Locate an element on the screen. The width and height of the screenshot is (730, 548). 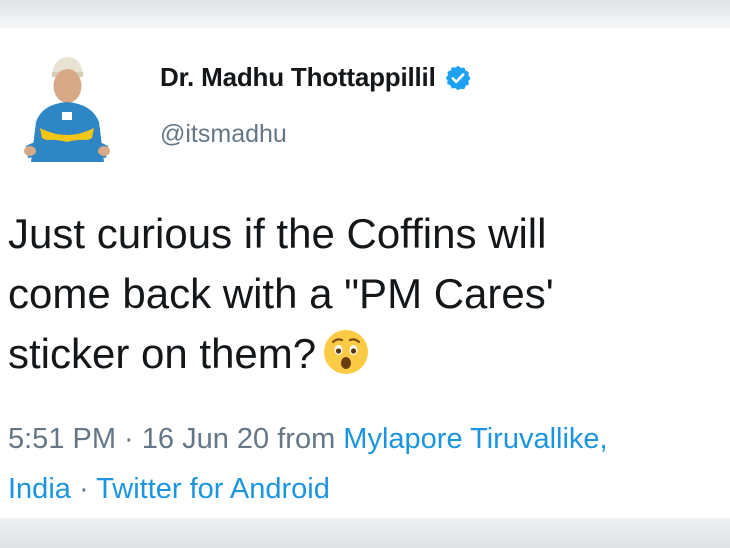
tweet-text-segment: sticker on them? is located at coordinates (162, 353).